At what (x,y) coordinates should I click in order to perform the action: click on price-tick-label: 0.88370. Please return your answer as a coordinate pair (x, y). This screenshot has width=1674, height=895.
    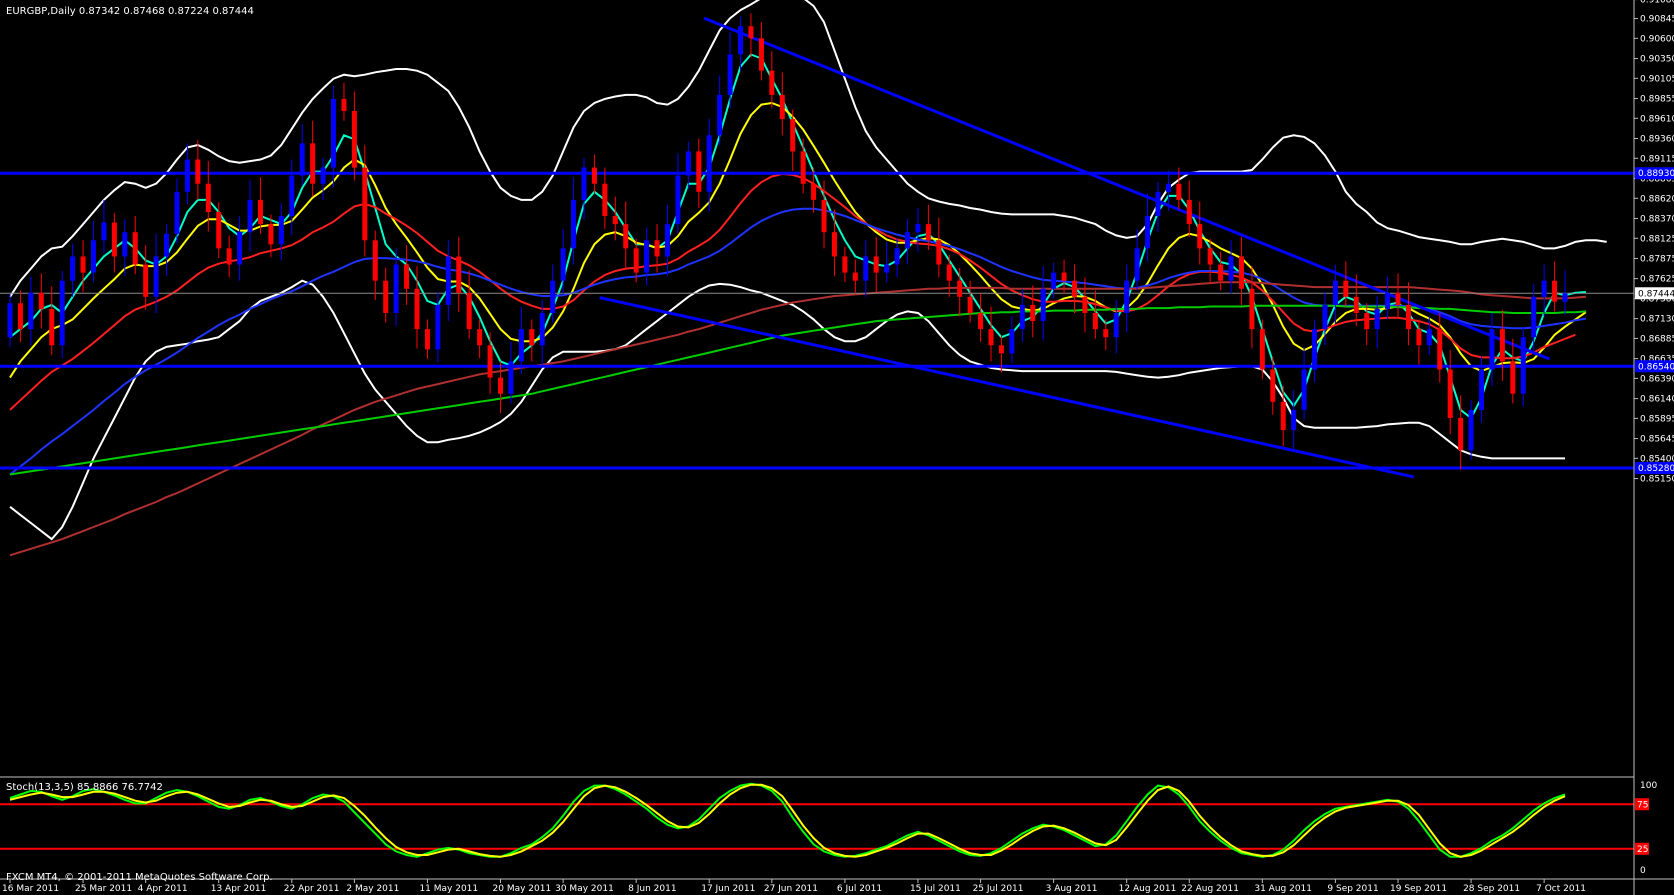
    Looking at the image, I should click on (1657, 219).